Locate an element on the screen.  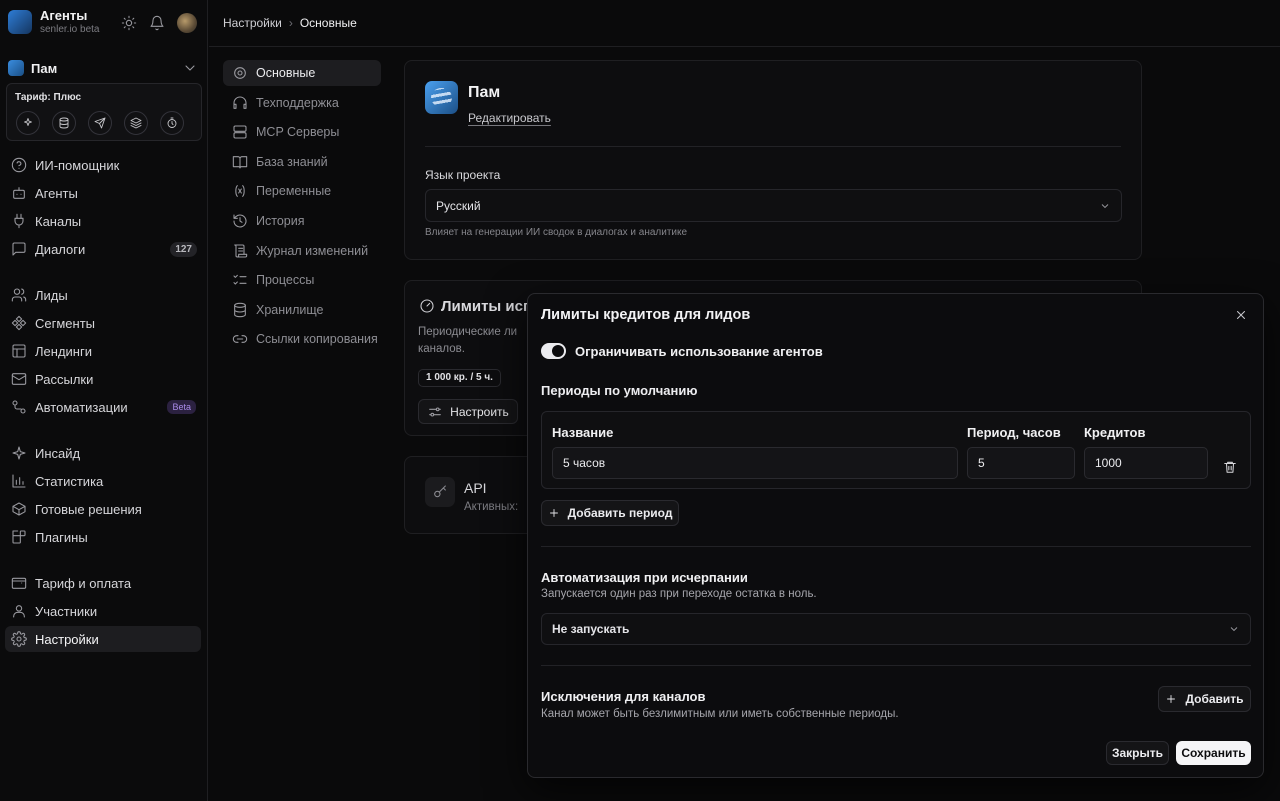
configure-limits-button: Настроить is located at coordinates (468, 411).